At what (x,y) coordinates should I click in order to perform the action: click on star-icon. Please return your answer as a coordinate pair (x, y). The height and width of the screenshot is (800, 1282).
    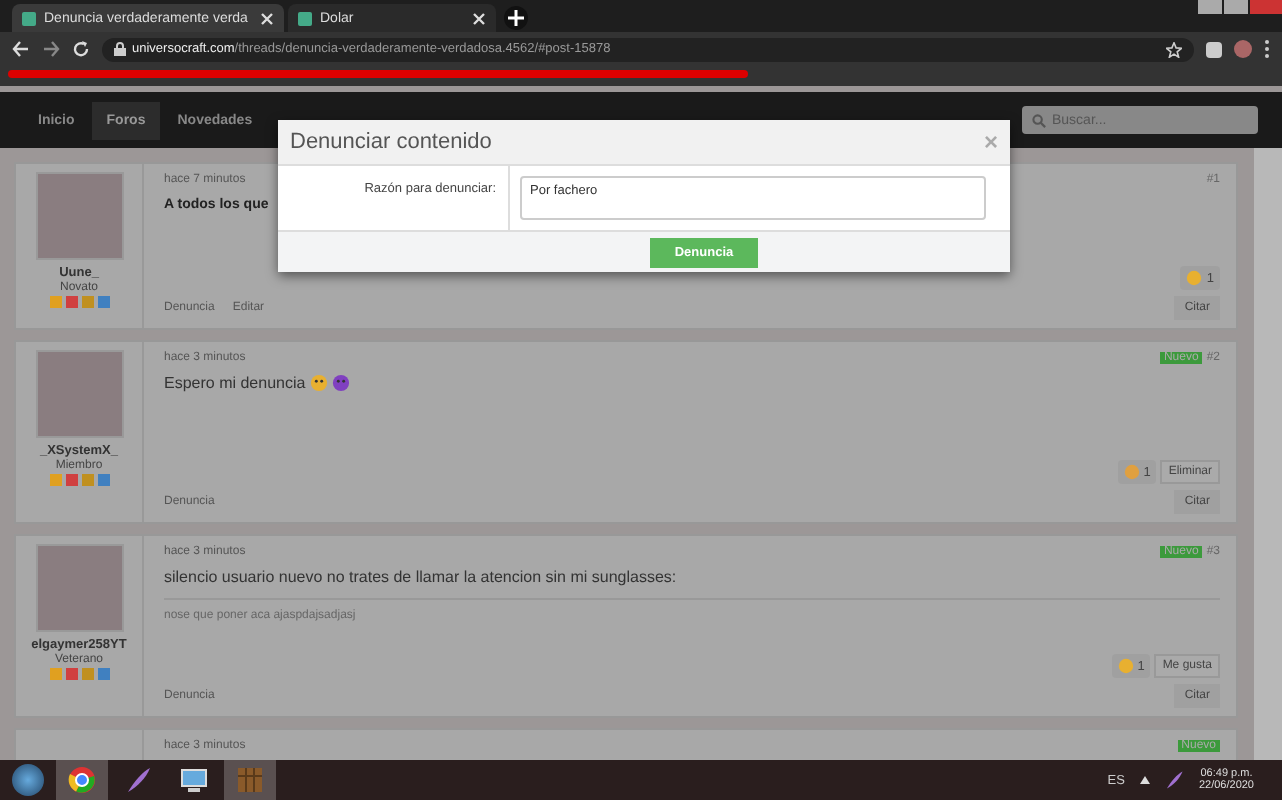
    Looking at the image, I should click on (1174, 49).